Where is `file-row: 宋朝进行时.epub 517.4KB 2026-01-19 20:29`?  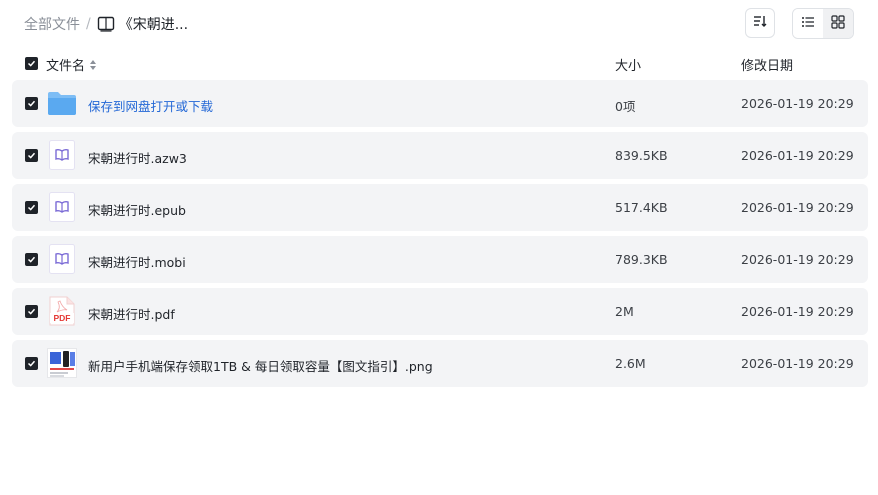 file-row: 宋朝进行时.epub 517.4KB 2026-01-19 20:29 is located at coordinates (440, 207).